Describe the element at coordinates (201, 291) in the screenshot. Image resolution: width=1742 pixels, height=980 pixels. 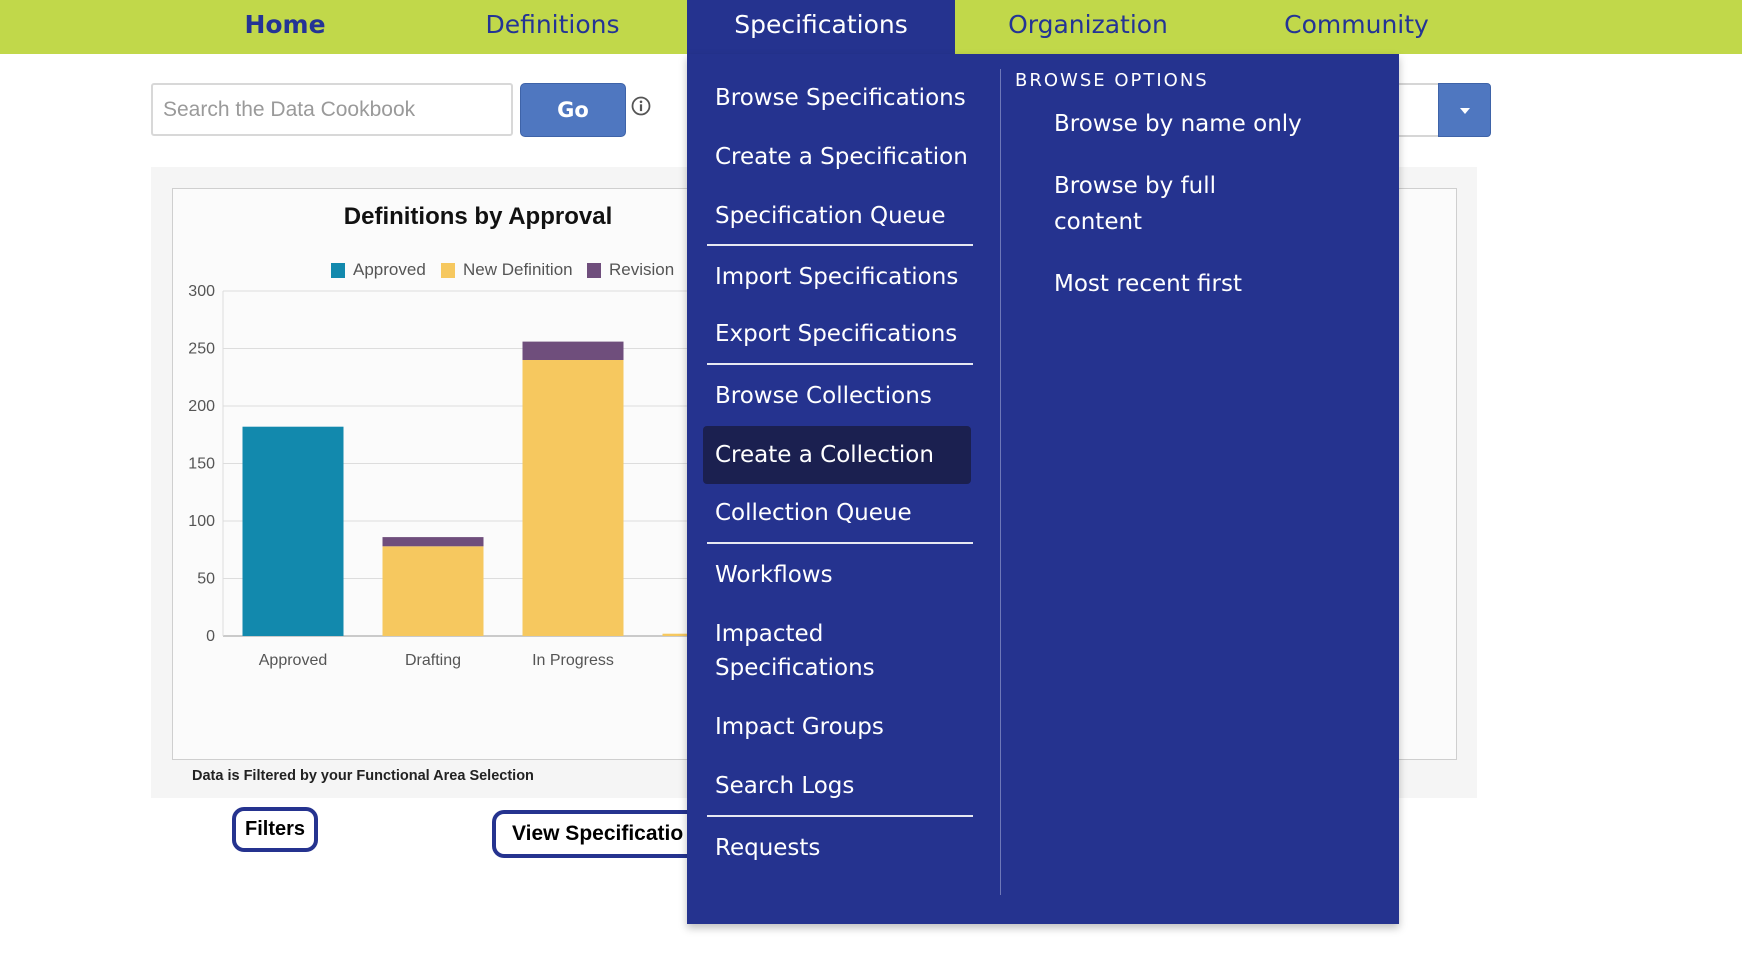
I see `y-tick-label: 300` at that location.